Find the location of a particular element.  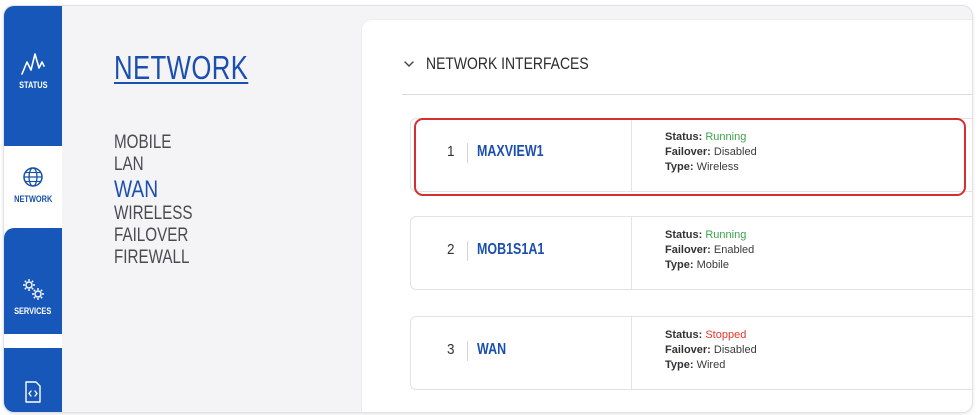

status-value: Stopped is located at coordinates (726, 335).